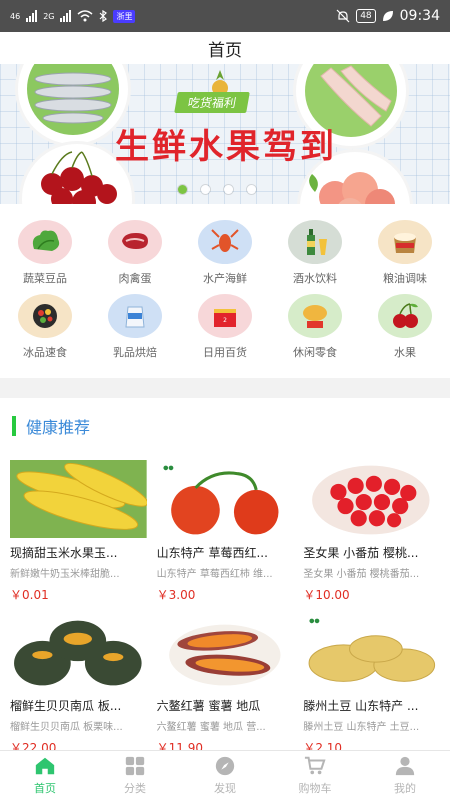 The height and width of the screenshot is (800, 450). I want to click on product-image-potato: ●●, so click(371, 652).